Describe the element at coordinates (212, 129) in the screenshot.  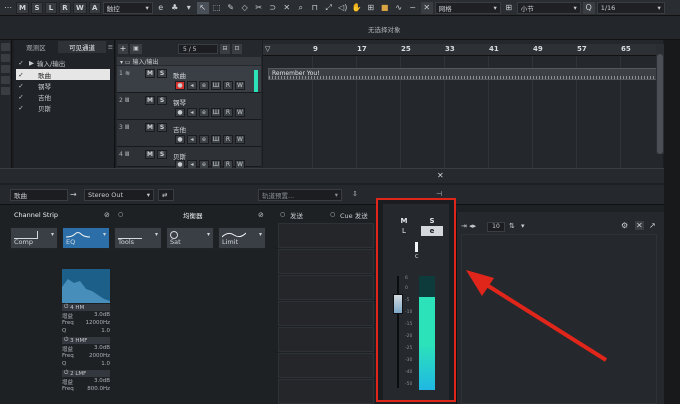
I see `track-name: 吉他` at that location.